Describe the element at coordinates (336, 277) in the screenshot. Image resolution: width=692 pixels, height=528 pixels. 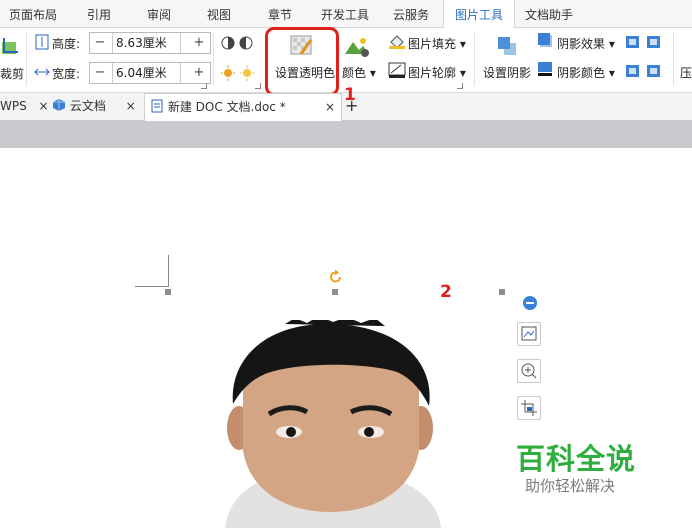
I see `rotate-handle-icon` at that location.